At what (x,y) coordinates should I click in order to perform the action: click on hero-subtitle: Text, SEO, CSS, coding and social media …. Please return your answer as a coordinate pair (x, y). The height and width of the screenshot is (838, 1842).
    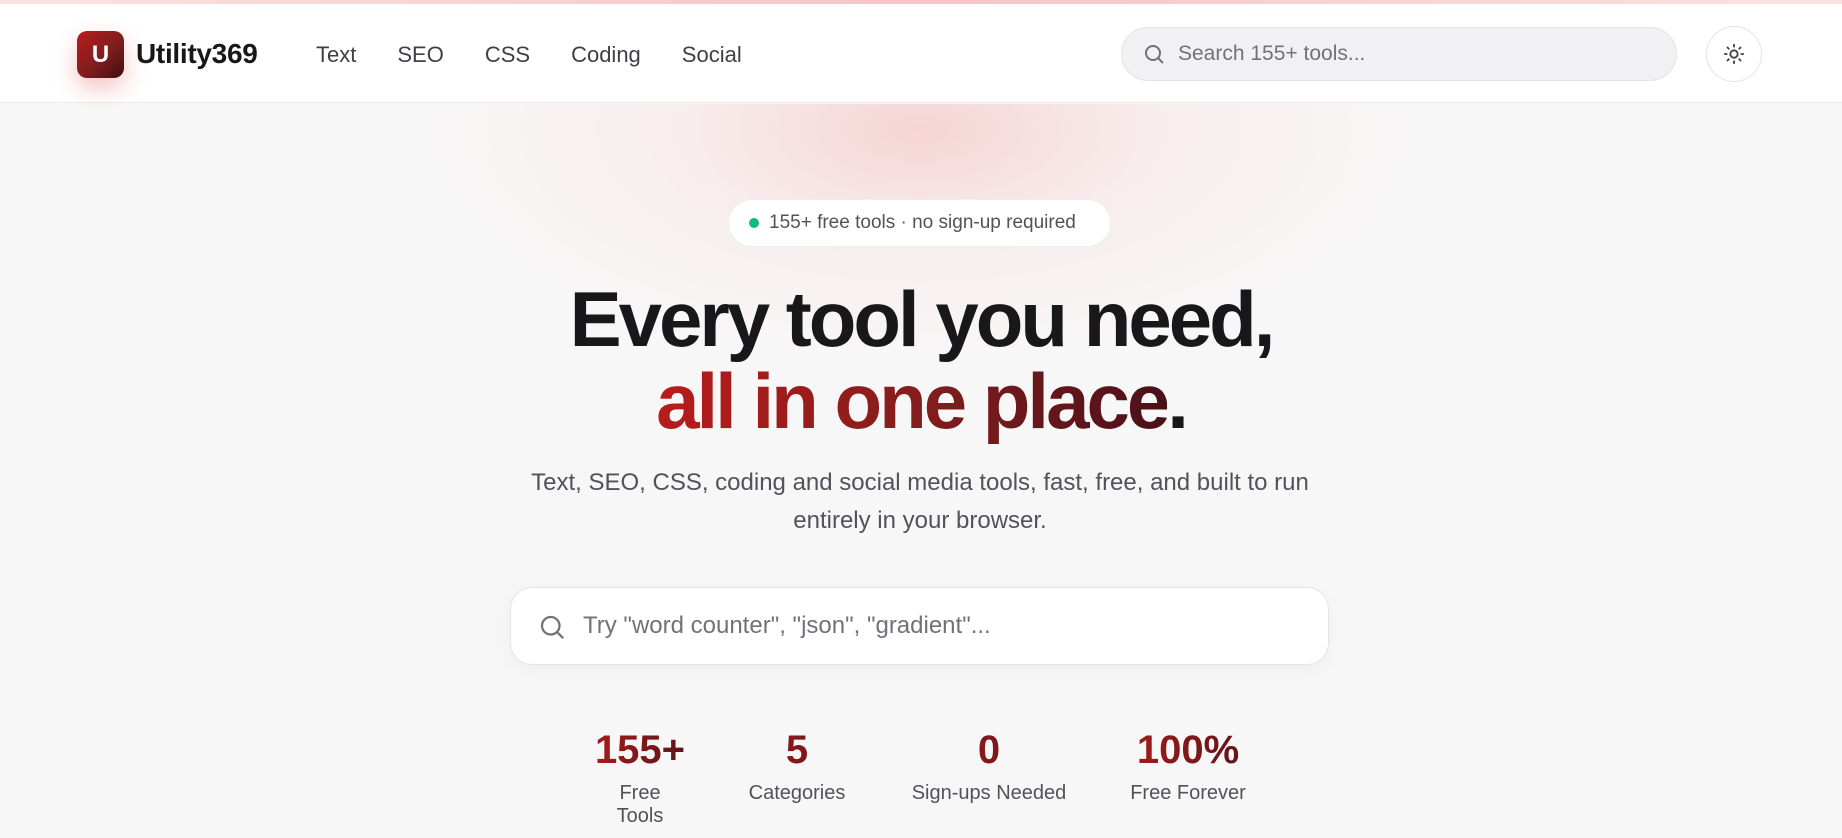
    Looking at the image, I should click on (920, 501).